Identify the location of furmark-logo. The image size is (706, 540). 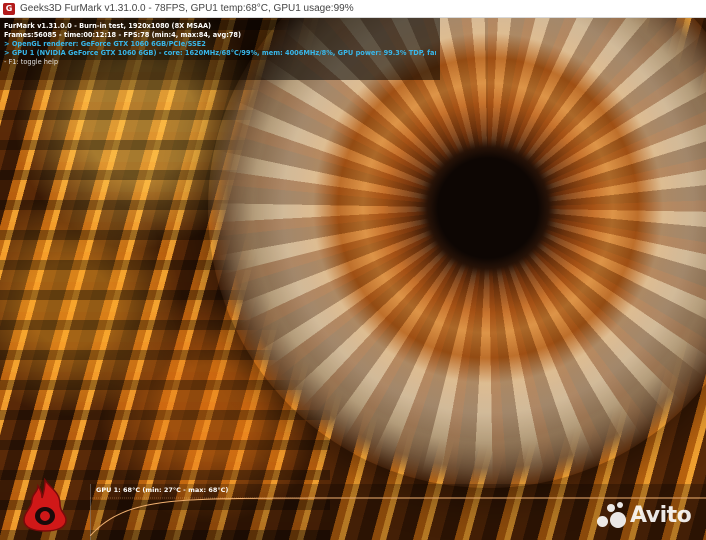
(45, 504).